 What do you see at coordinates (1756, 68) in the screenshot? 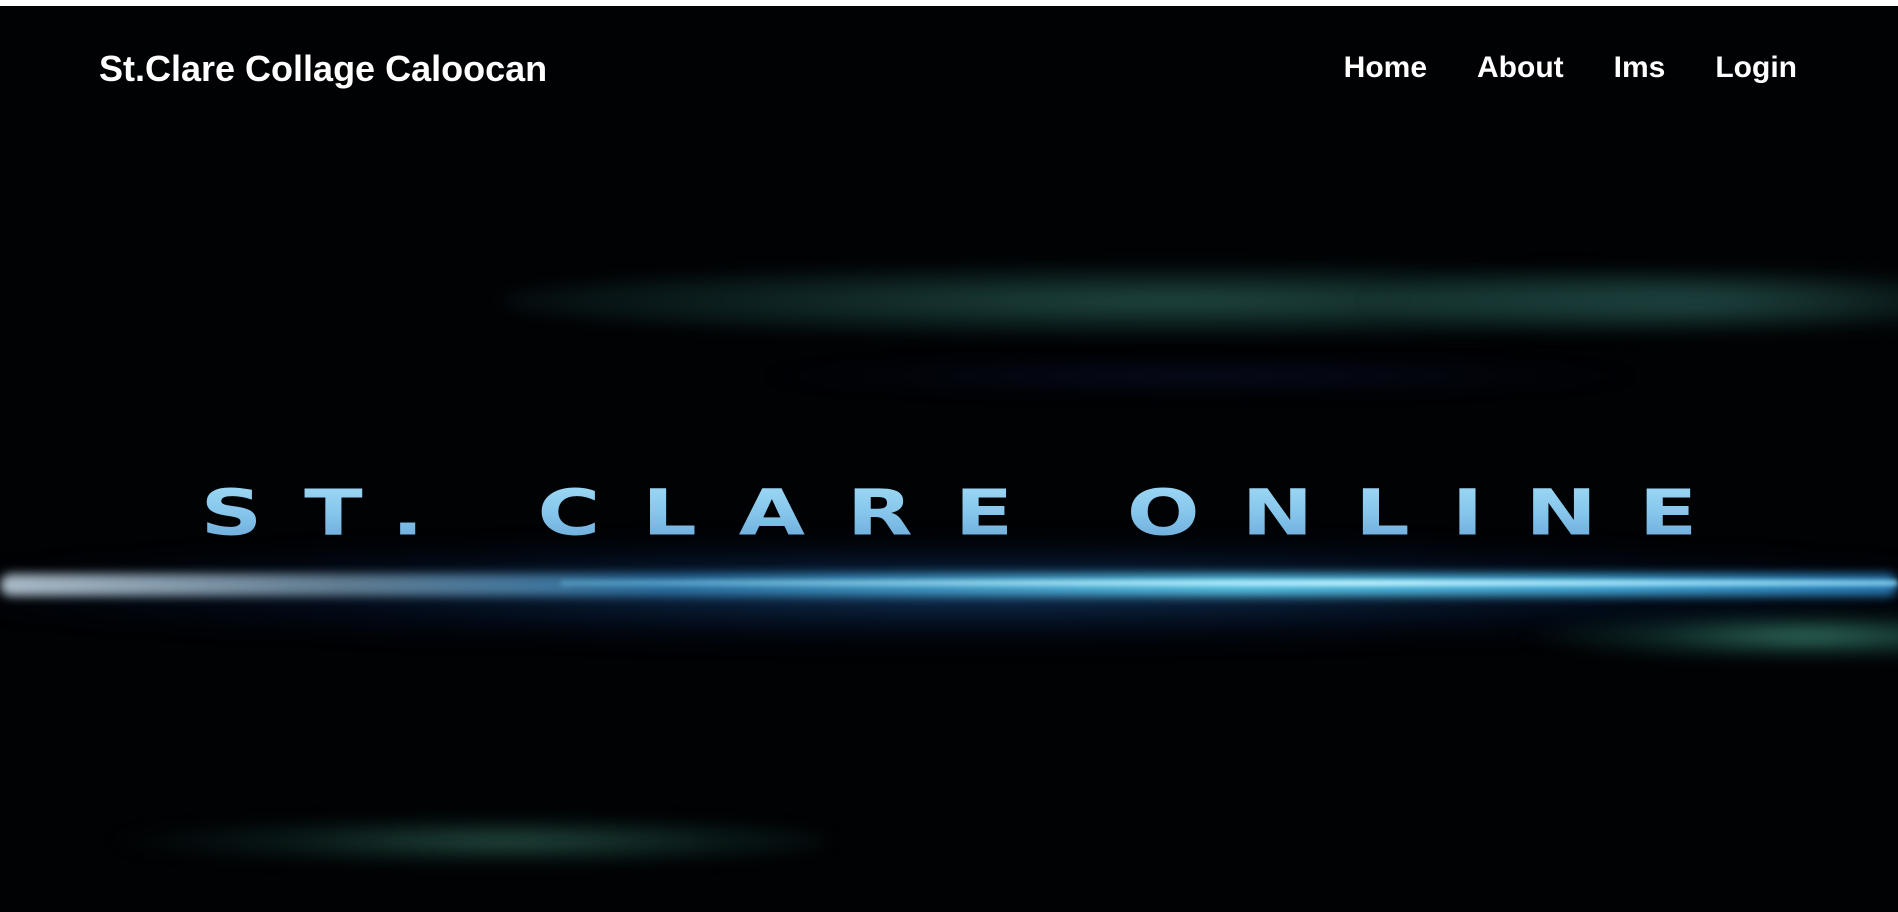
I see `nav-link-login: Login` at bounding box center [1756, 68].